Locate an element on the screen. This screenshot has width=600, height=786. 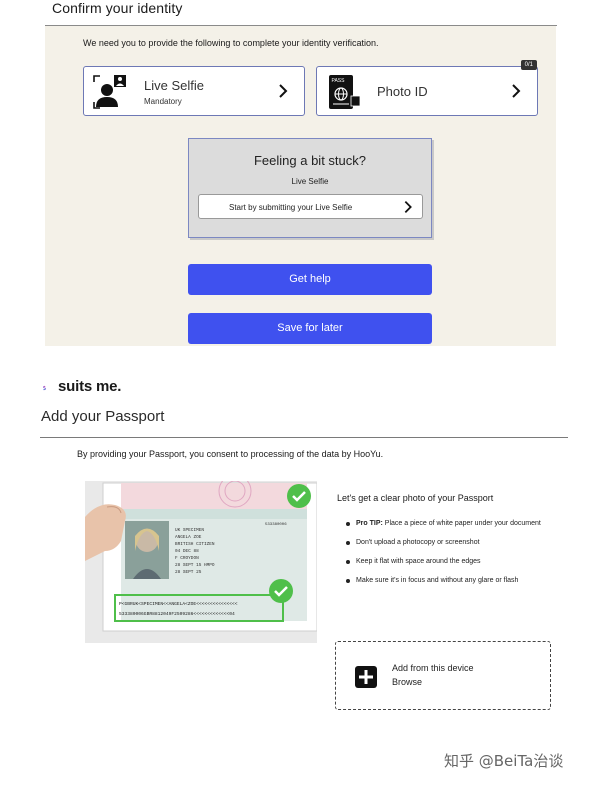
passport-page-title: Add your Passport is located at coordinates (103, 416).